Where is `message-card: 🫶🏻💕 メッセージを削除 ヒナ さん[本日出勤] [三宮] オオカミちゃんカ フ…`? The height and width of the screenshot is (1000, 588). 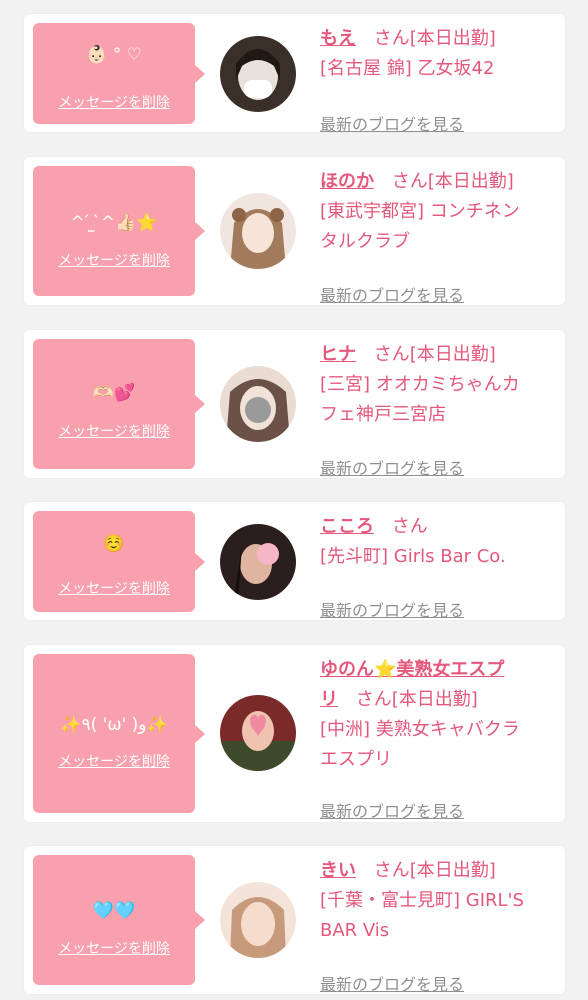 message-card: 🫶🏻💕 メッセージを削除 ヒナ さん[本日出勤] [三宮] オオカミちゃんカ フ… is located at coordinates (294, 404).